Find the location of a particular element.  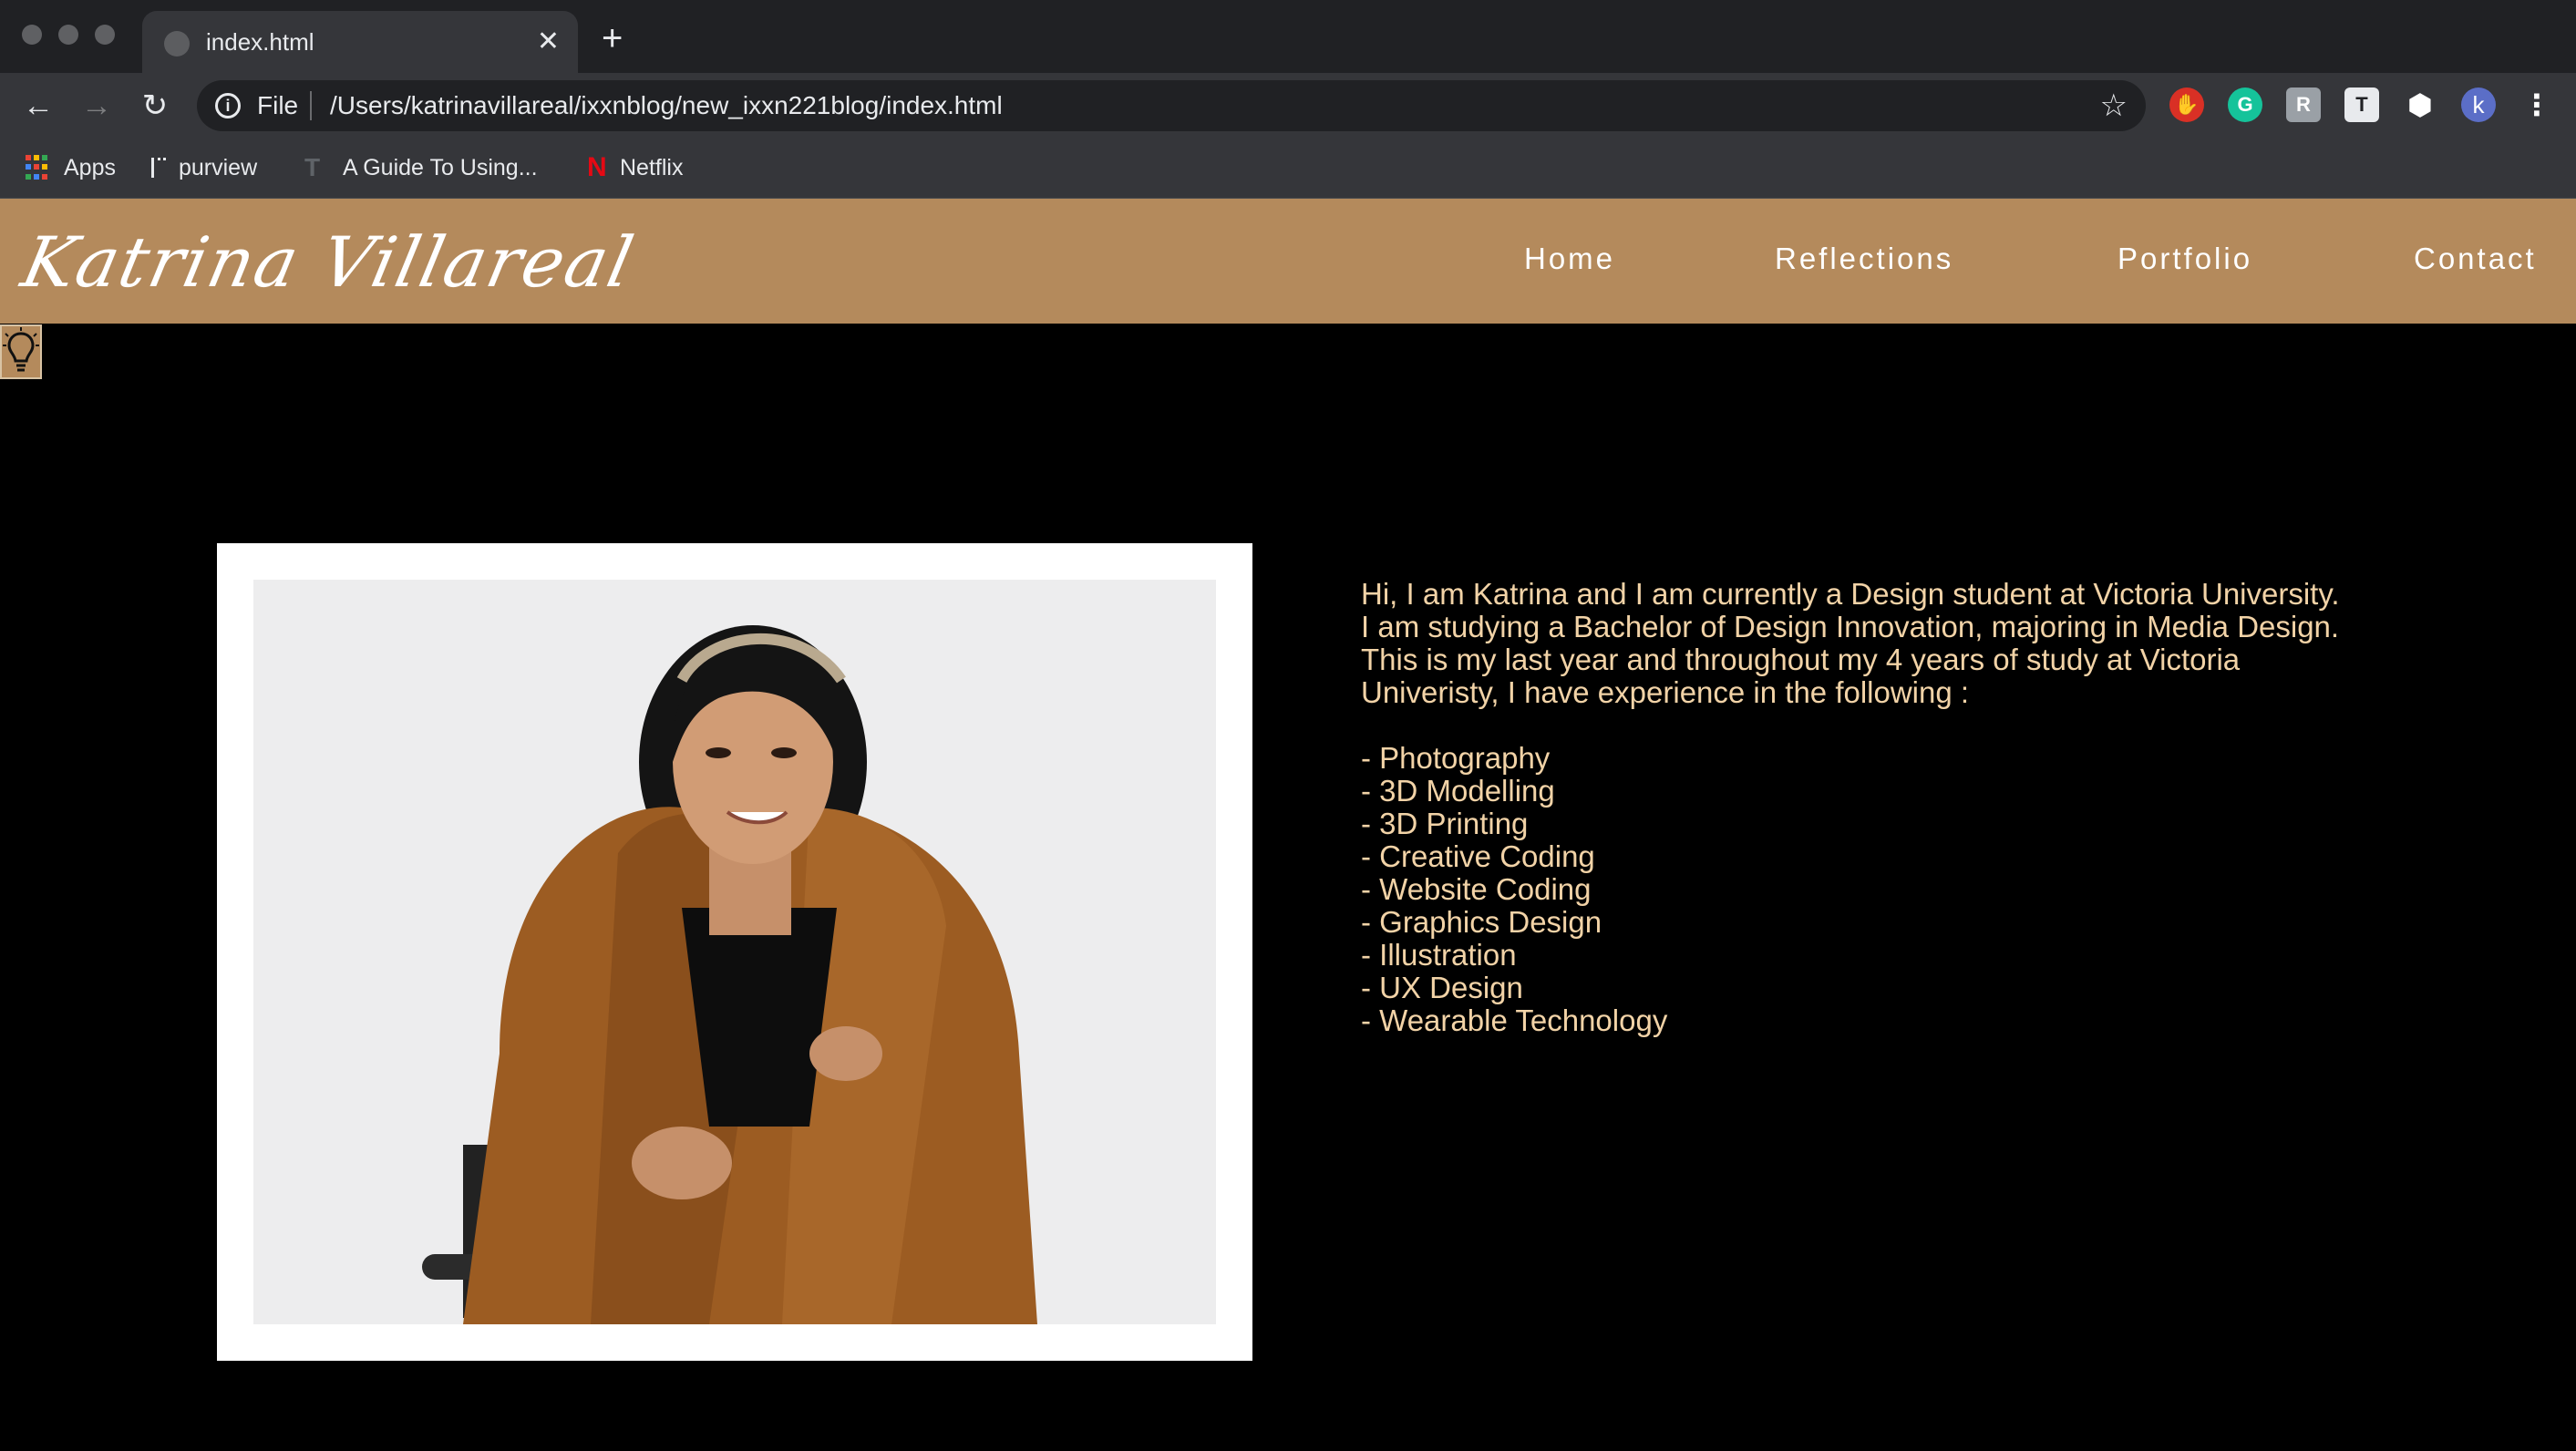

back-arrow-icon: ← is located at coordinates (38, 106).